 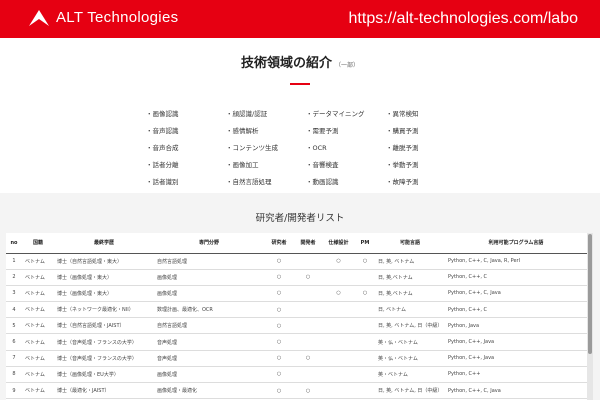 What do you see at coordinates (300, 61) in the screenshot?
I see `section-title: 技術領域の紹介 （一部）` at bounding box center [300, 61].